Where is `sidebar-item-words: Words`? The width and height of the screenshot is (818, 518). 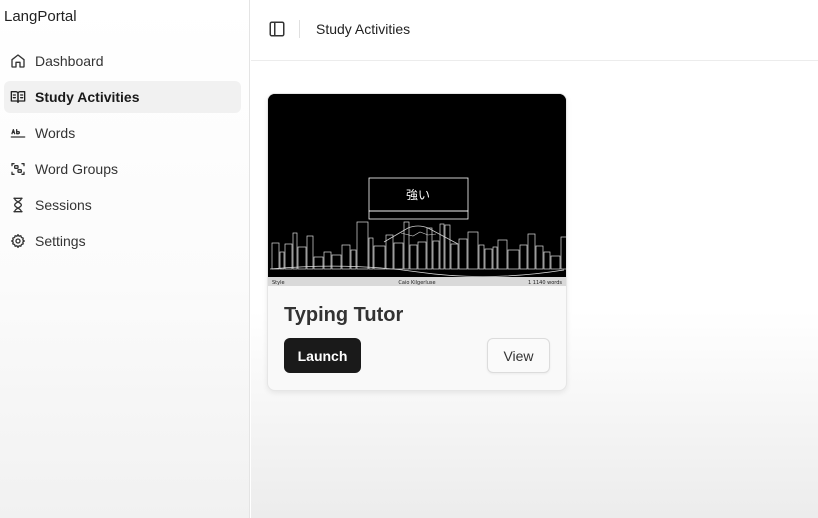
sidebar-item-words: Words is located at coordinates (122, 133).